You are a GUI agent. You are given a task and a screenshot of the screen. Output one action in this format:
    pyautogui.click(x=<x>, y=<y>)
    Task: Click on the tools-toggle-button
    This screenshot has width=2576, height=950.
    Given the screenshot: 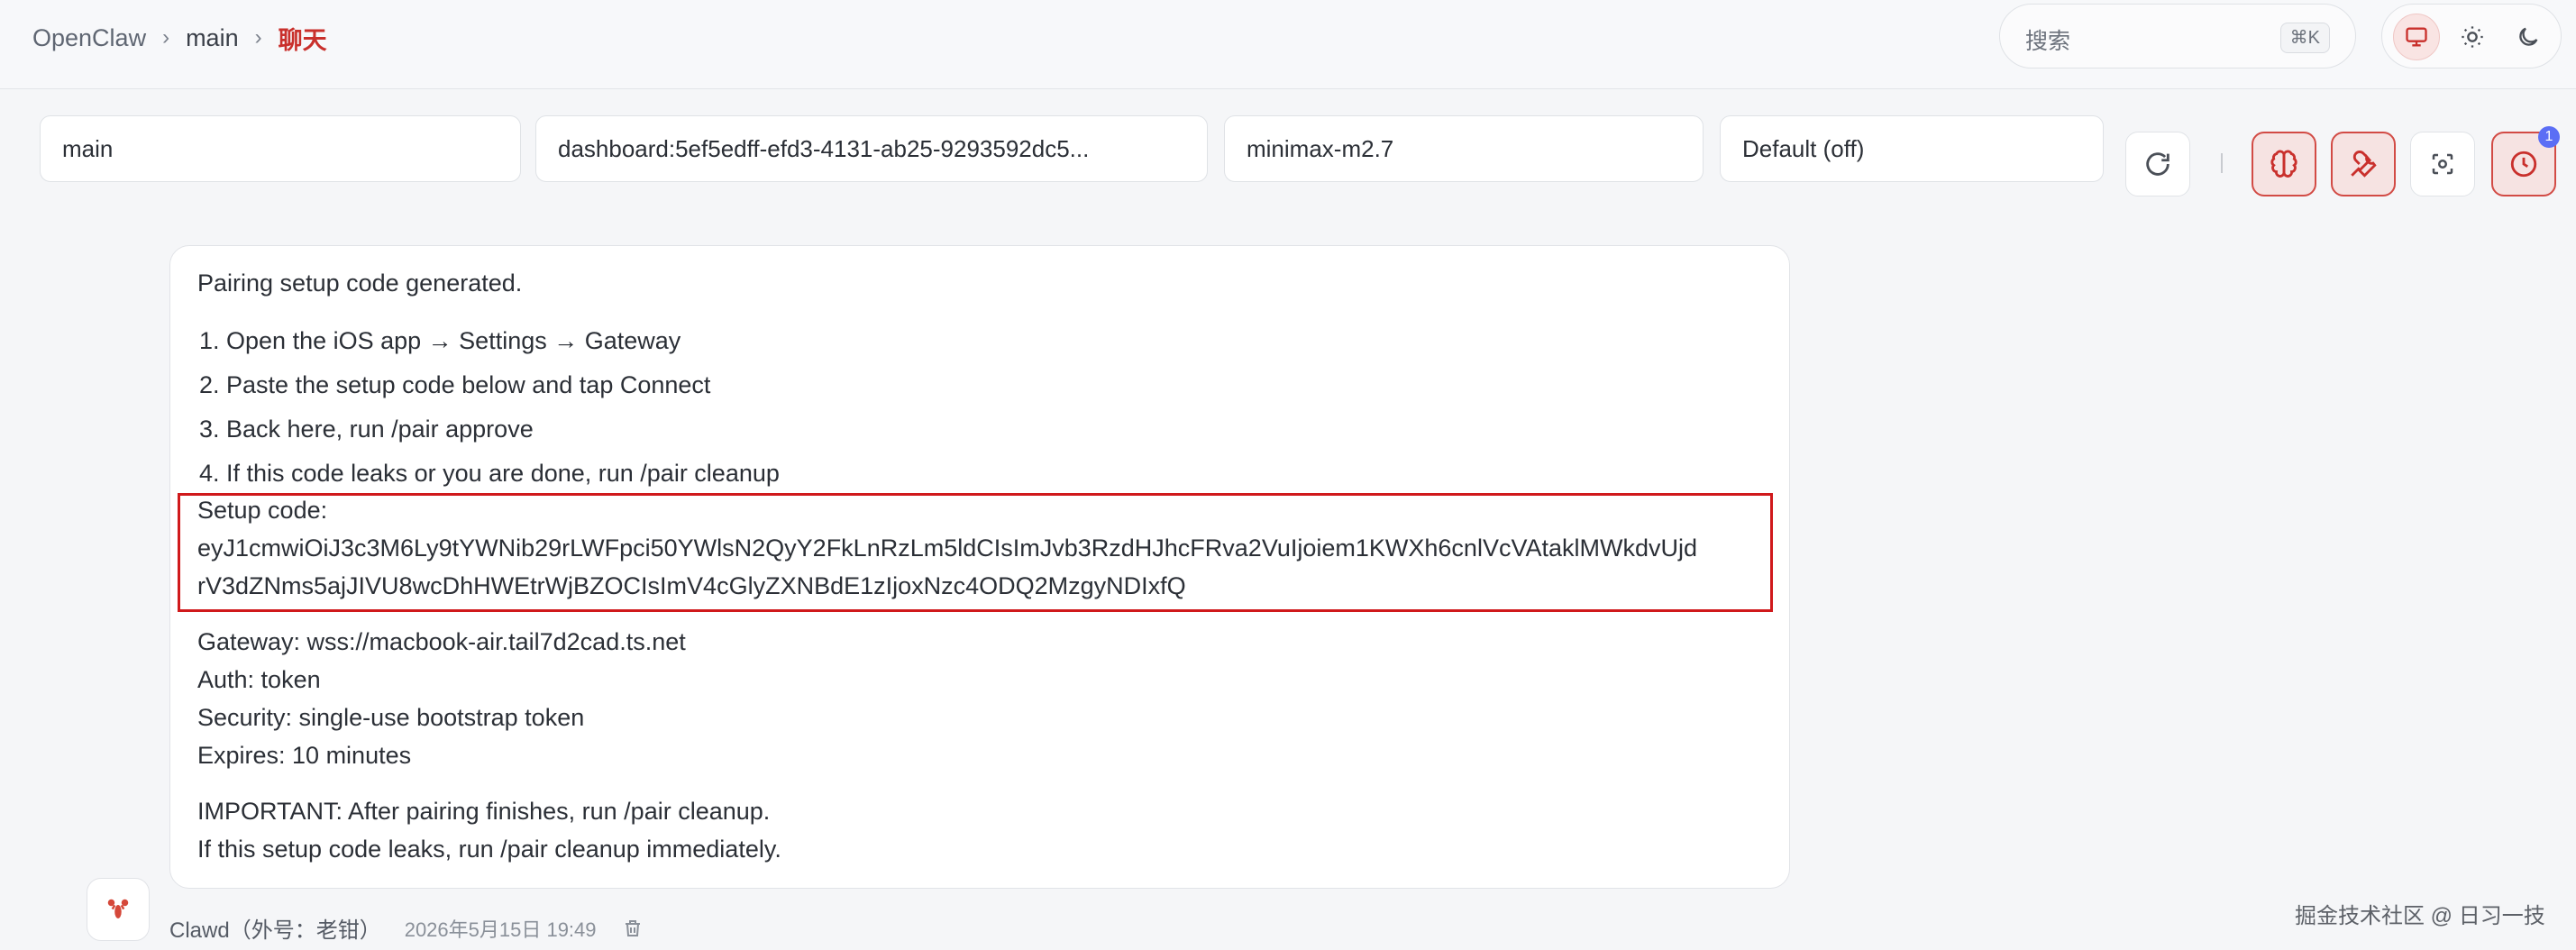 What is the action you would take?
    pyautogui.click(x=2363, y=164)
    